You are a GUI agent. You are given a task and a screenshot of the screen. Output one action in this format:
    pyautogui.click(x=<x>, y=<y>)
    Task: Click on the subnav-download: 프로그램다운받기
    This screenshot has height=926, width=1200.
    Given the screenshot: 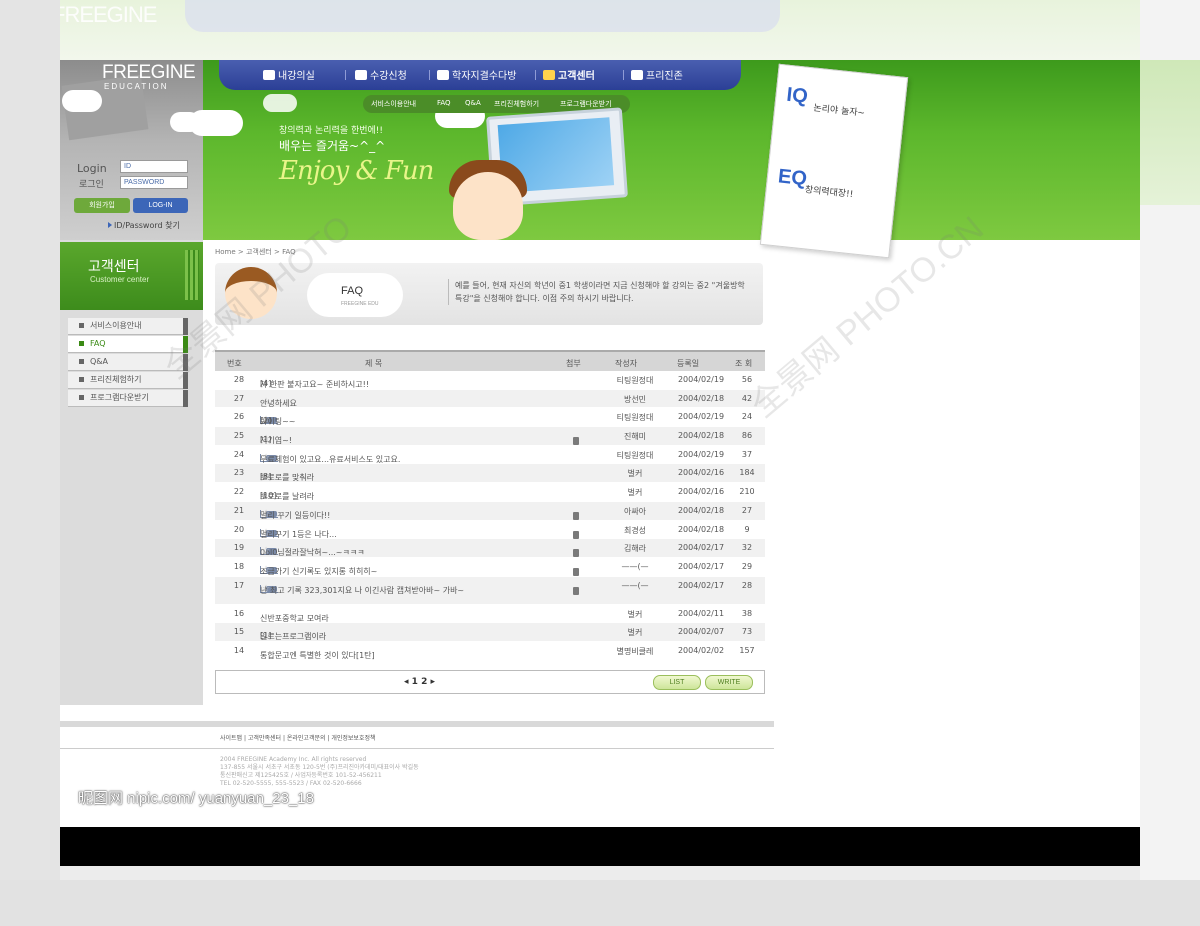 What is the action you would take?
    pyautogui.click(x=586, y=104)
    